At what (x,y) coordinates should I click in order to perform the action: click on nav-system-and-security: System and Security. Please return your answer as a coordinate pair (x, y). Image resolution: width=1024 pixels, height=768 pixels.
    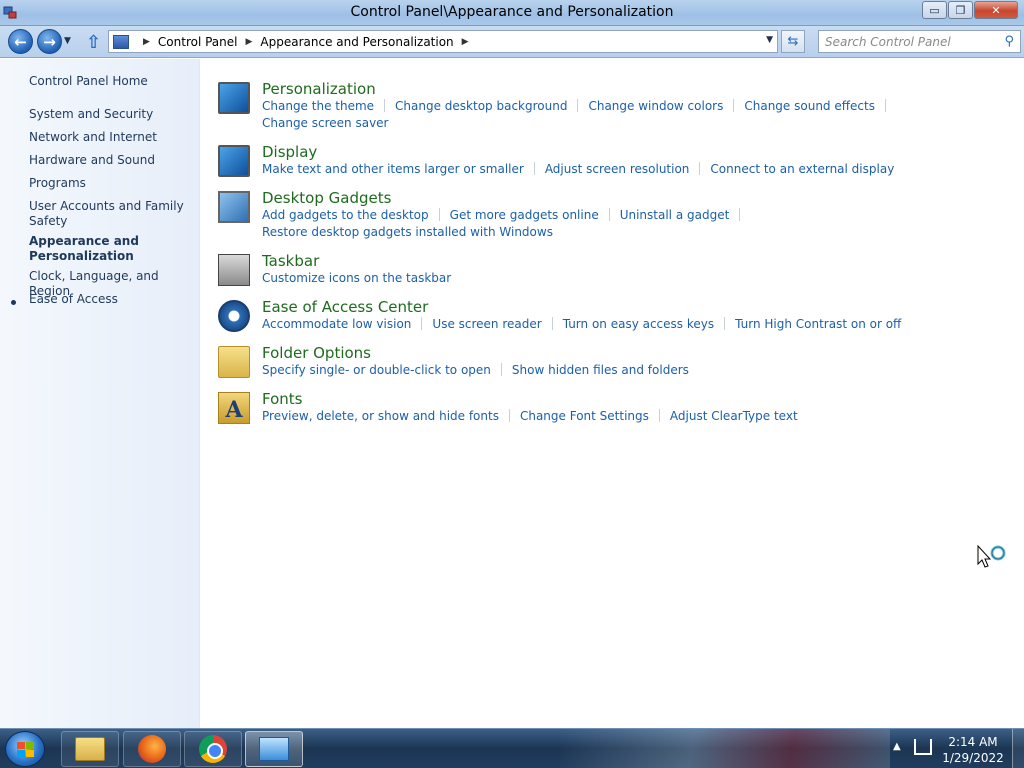
    Looking at the image, I should click on (111, 114).